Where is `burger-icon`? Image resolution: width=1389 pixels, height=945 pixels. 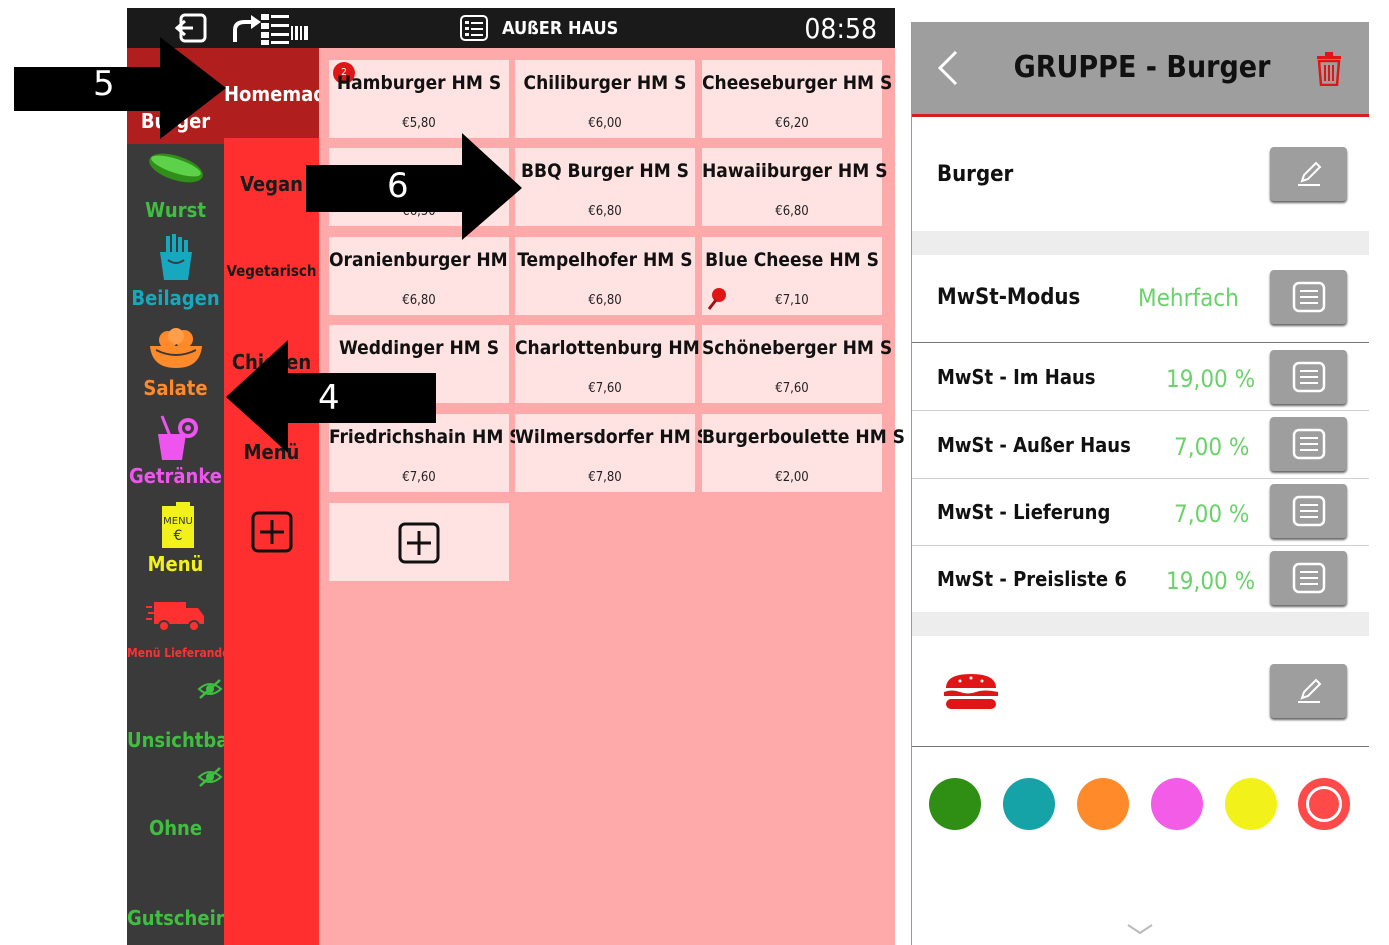
burger-icon is located at coordinates (971, 694).